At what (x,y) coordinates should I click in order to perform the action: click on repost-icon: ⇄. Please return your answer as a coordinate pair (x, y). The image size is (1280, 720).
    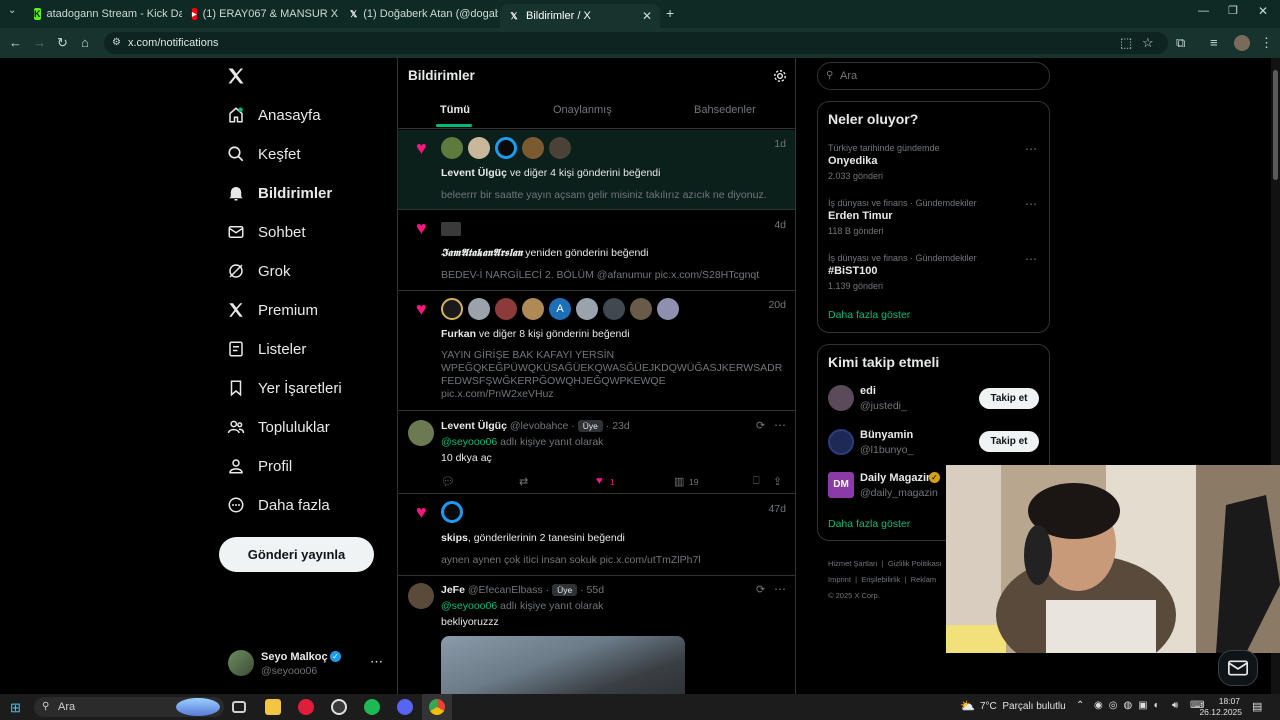
    Looking at the image, I should click on (523, 481).